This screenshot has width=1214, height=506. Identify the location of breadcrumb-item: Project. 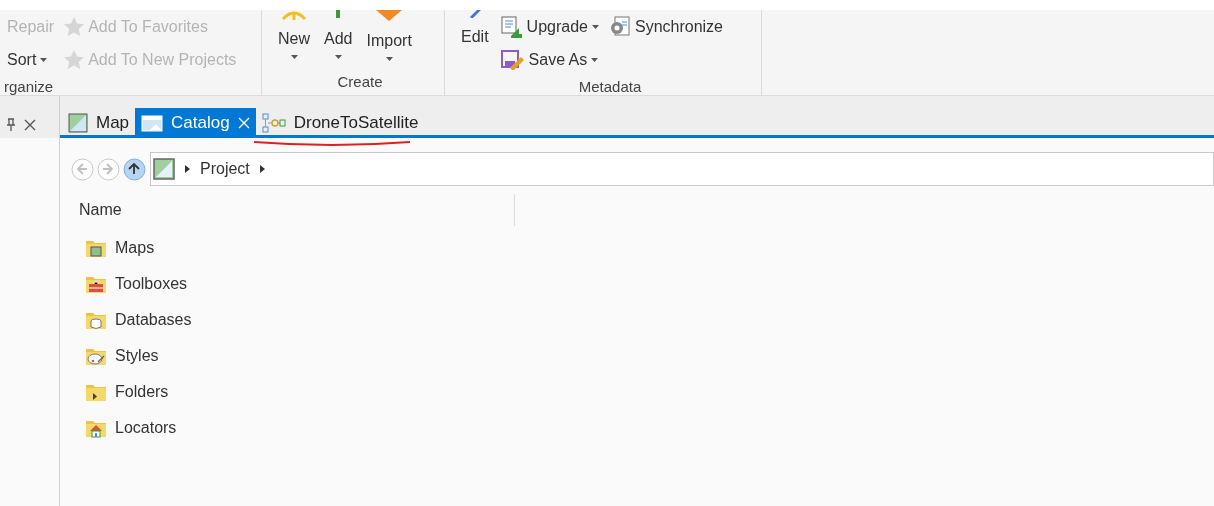
(225, 169).